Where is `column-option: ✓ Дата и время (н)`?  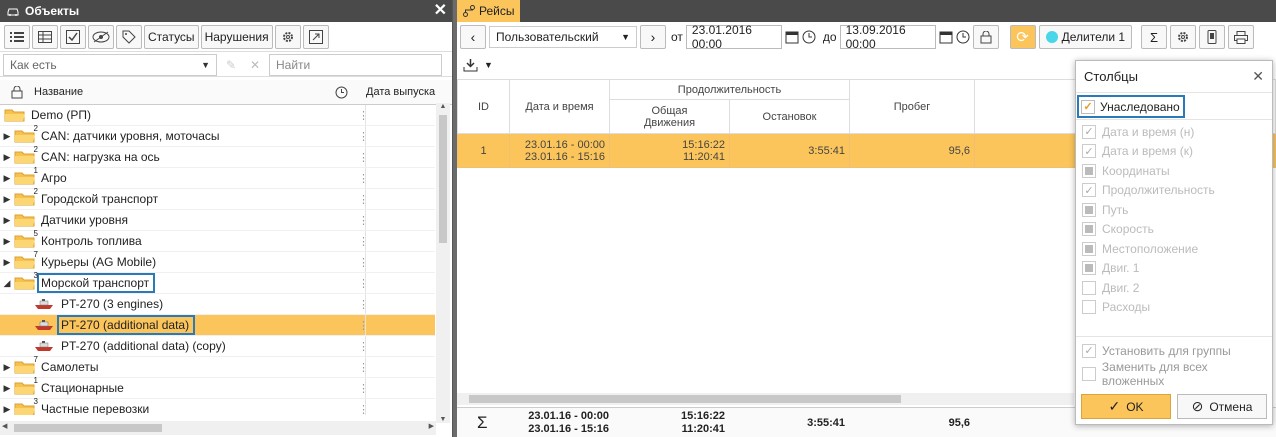
column-option: ✓ Дата и время (н) is located at coordinates (1174, 132).